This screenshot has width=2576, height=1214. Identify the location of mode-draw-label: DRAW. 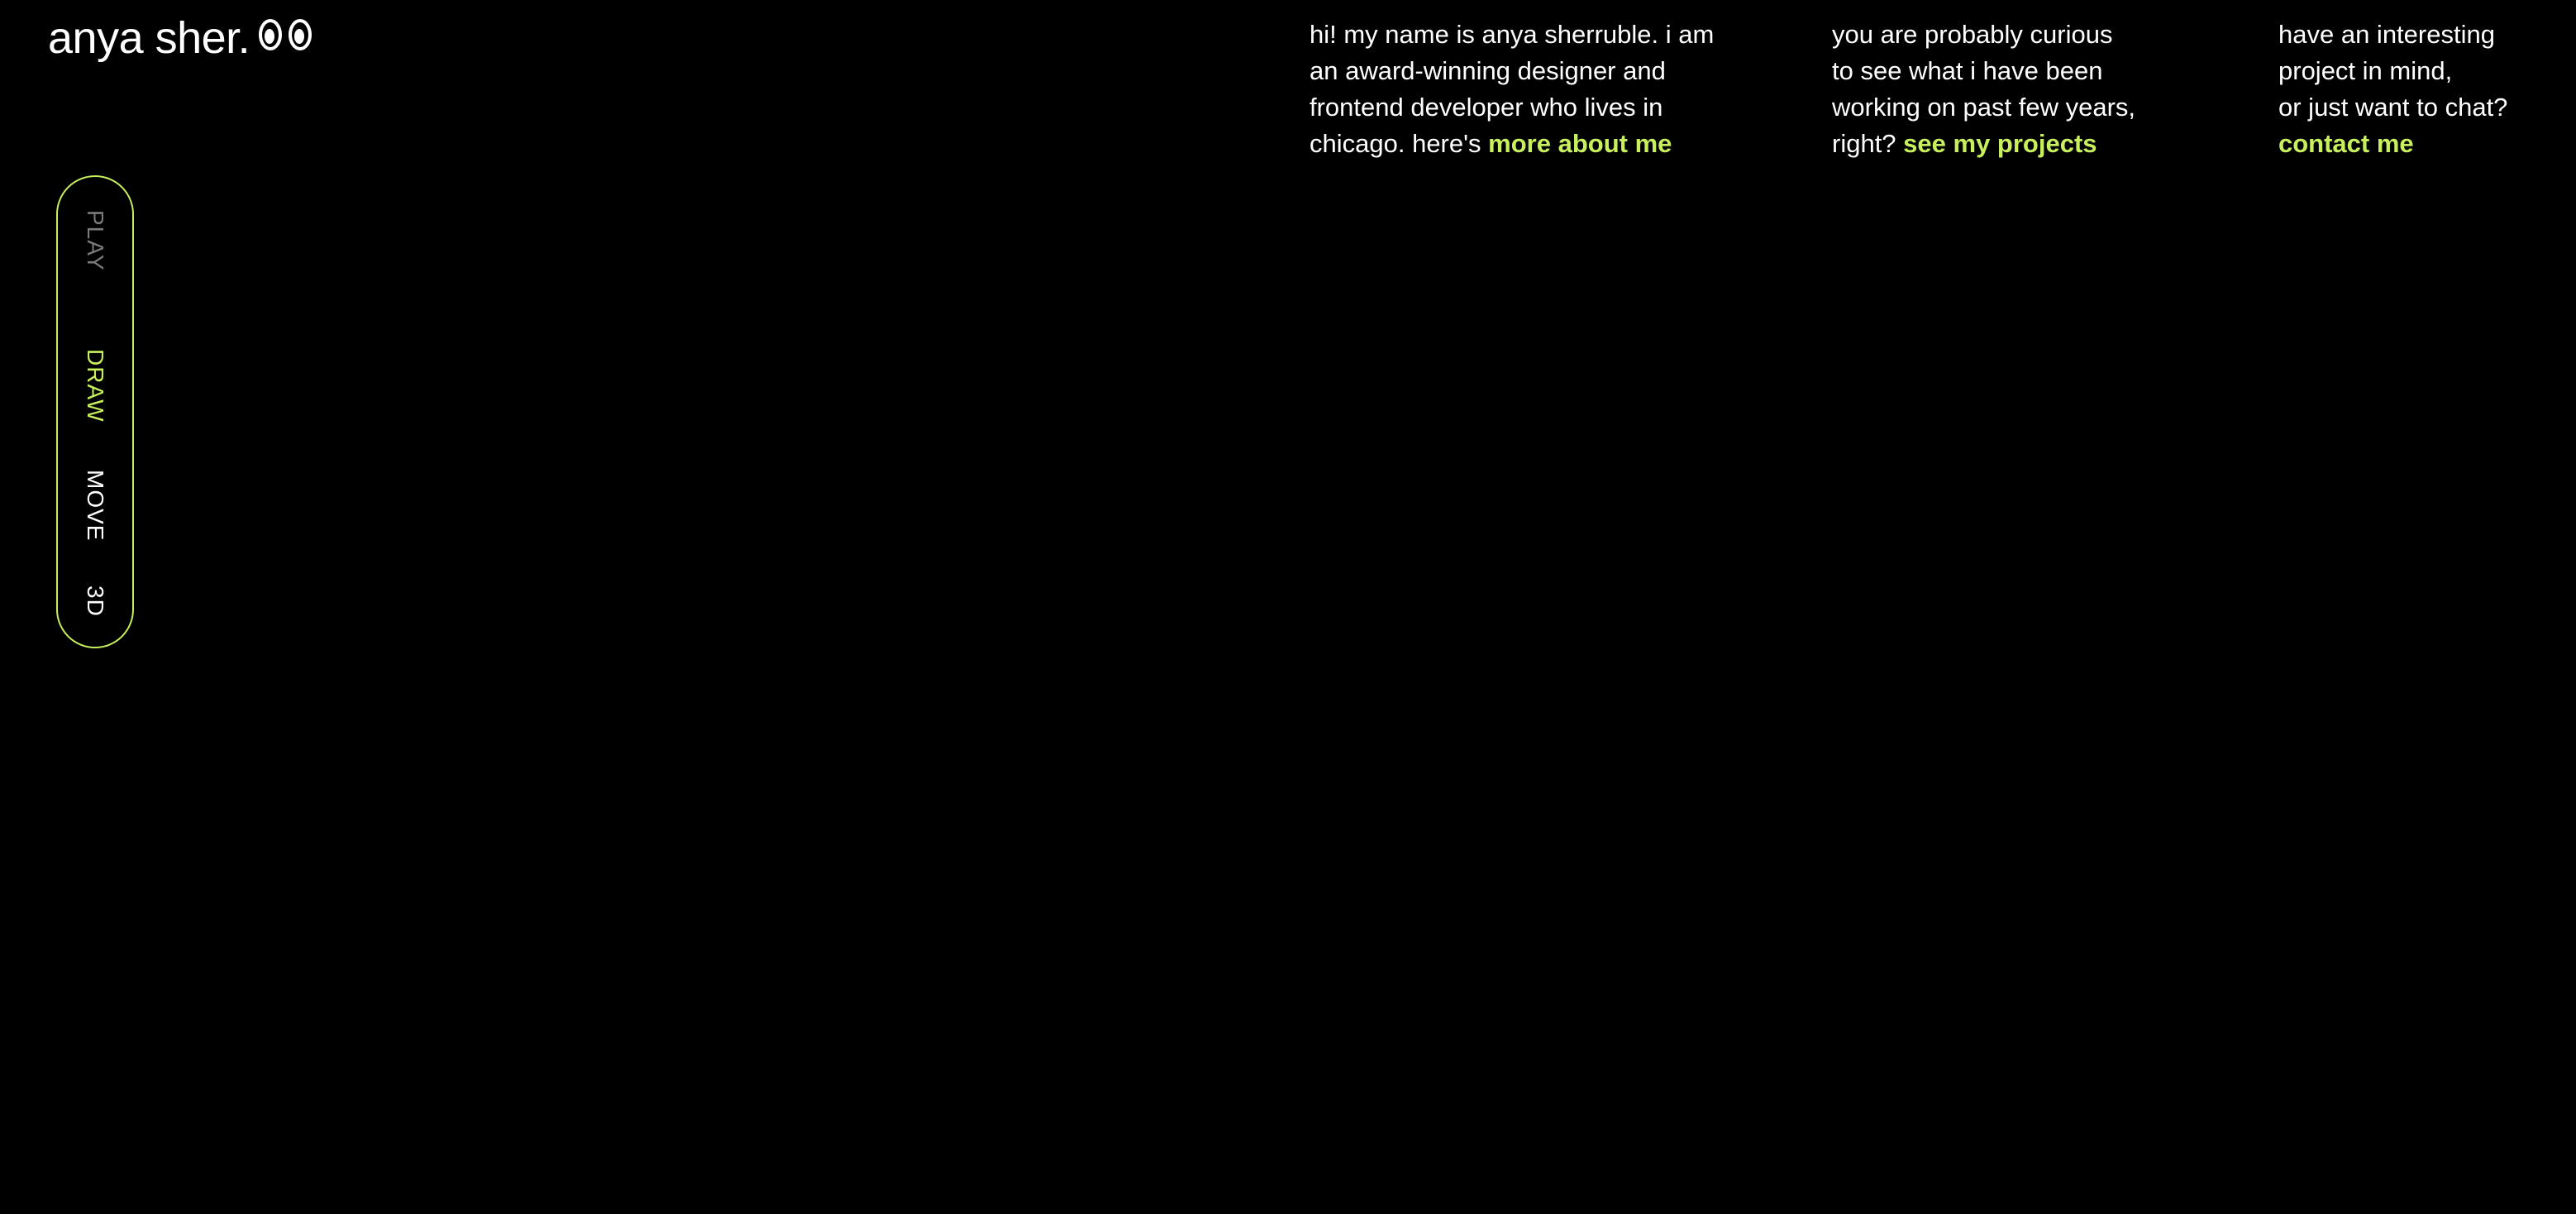
(95, 386).